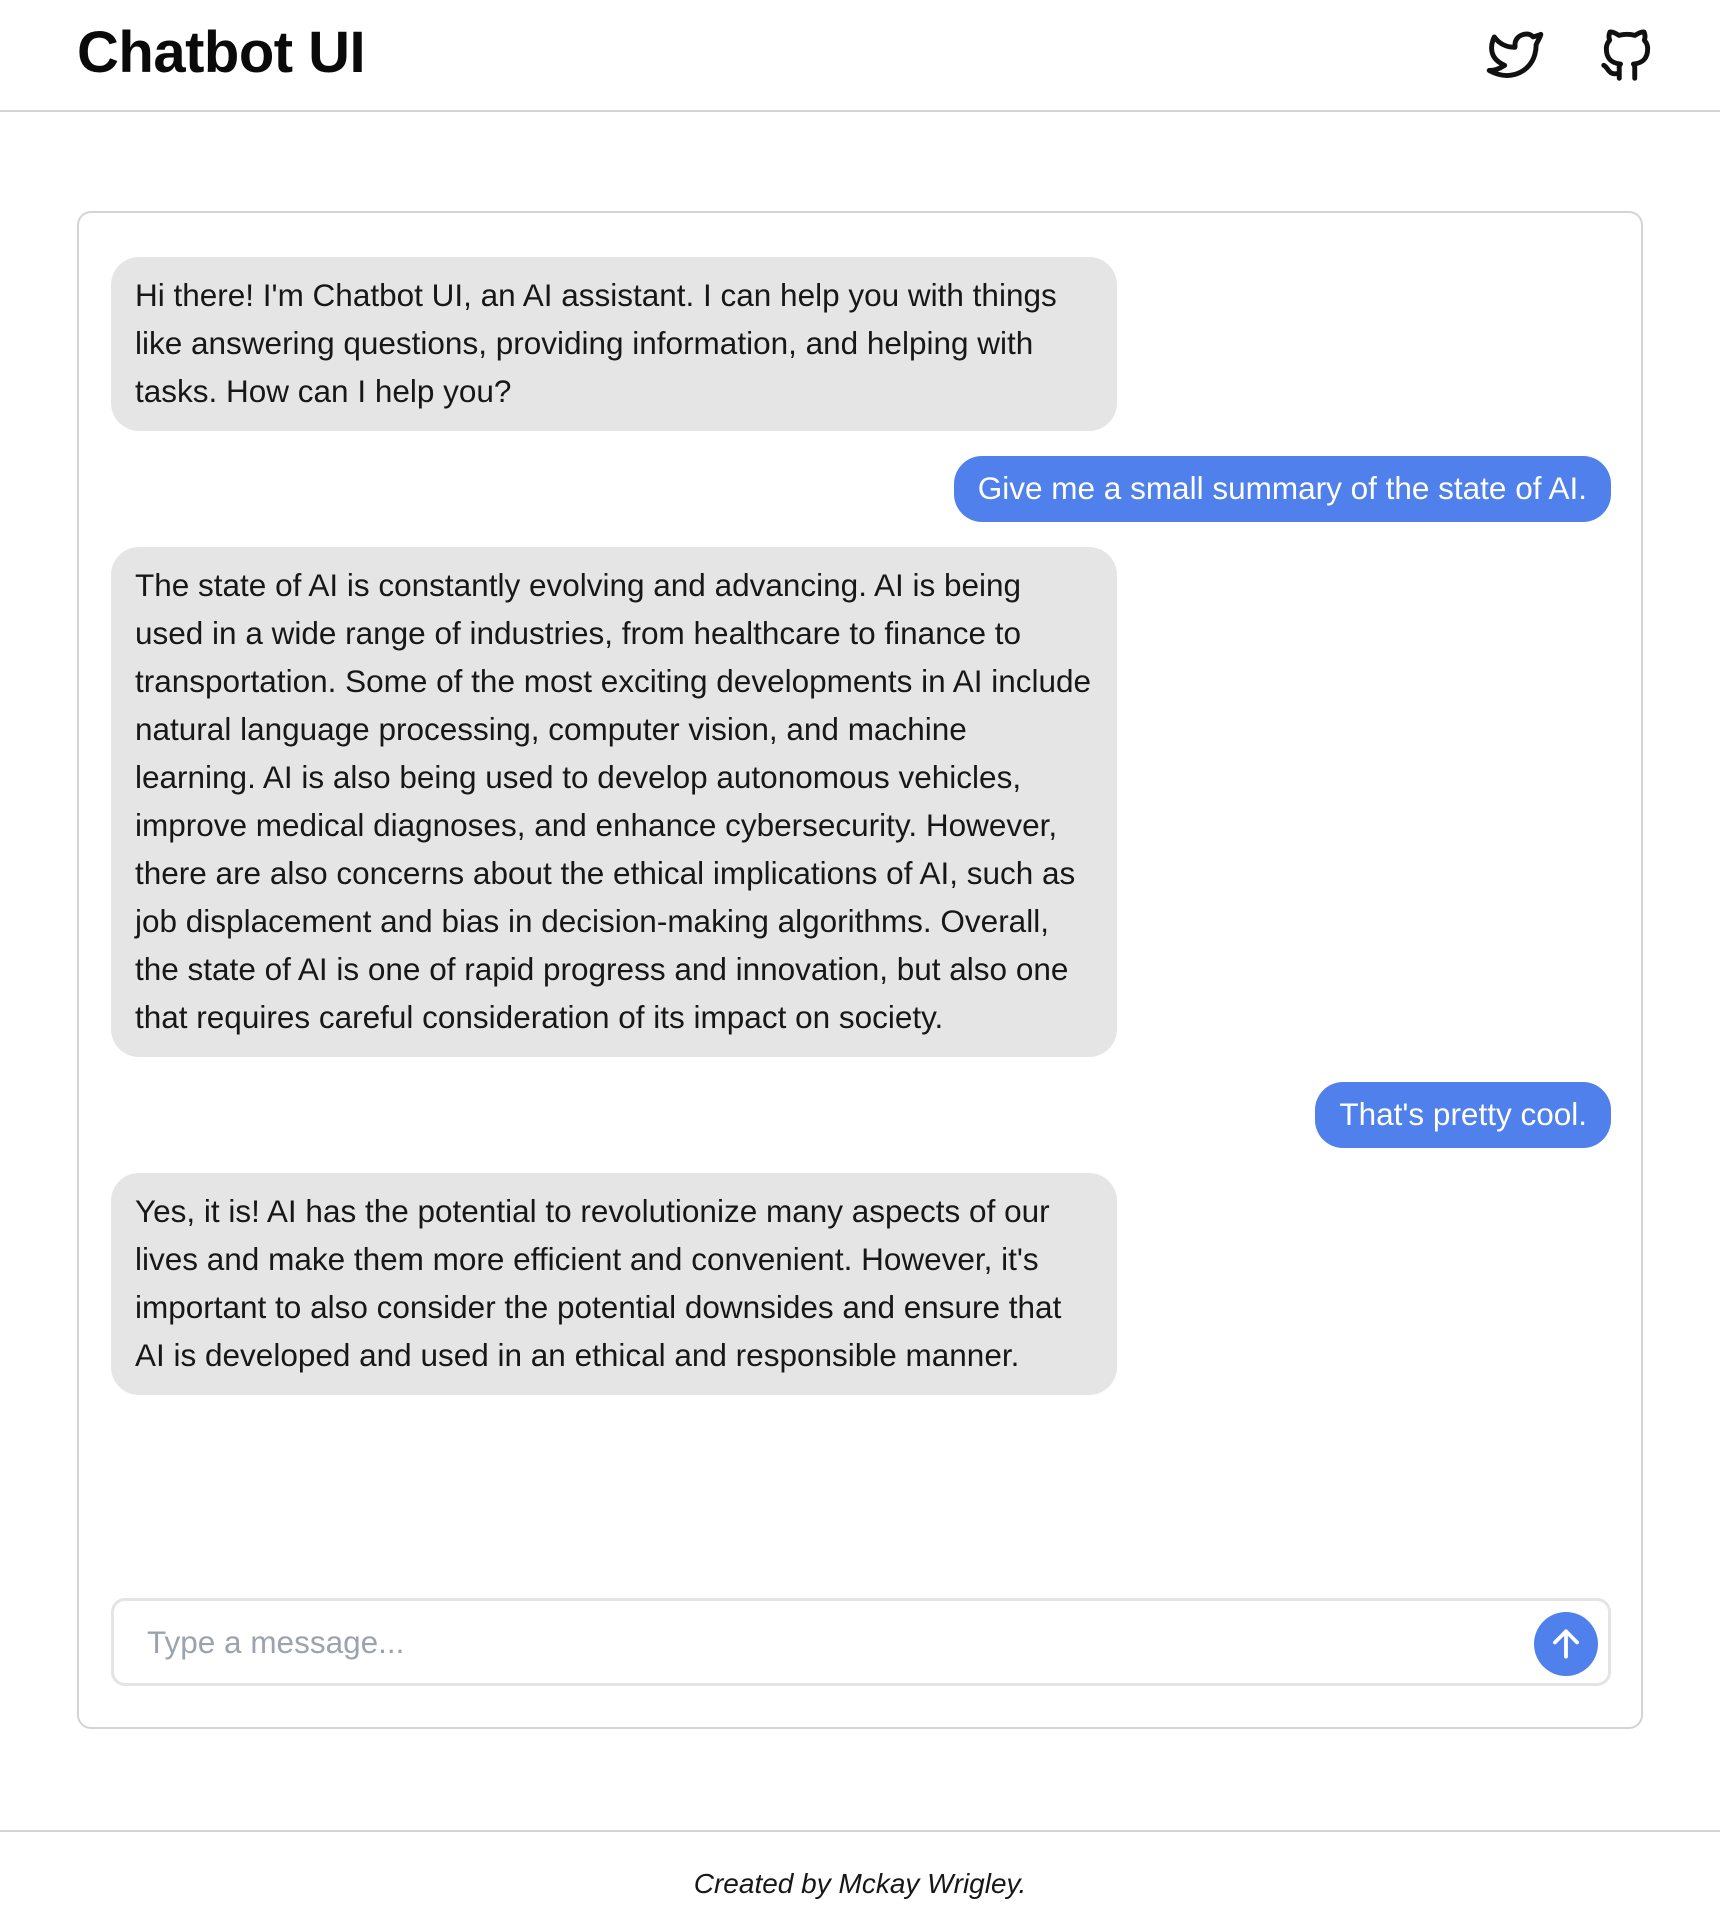 This screenshot has width=1720, height=1930. Describe the element at coordinates (809, 1642) in the screenshot. I see `message-input` at that location.